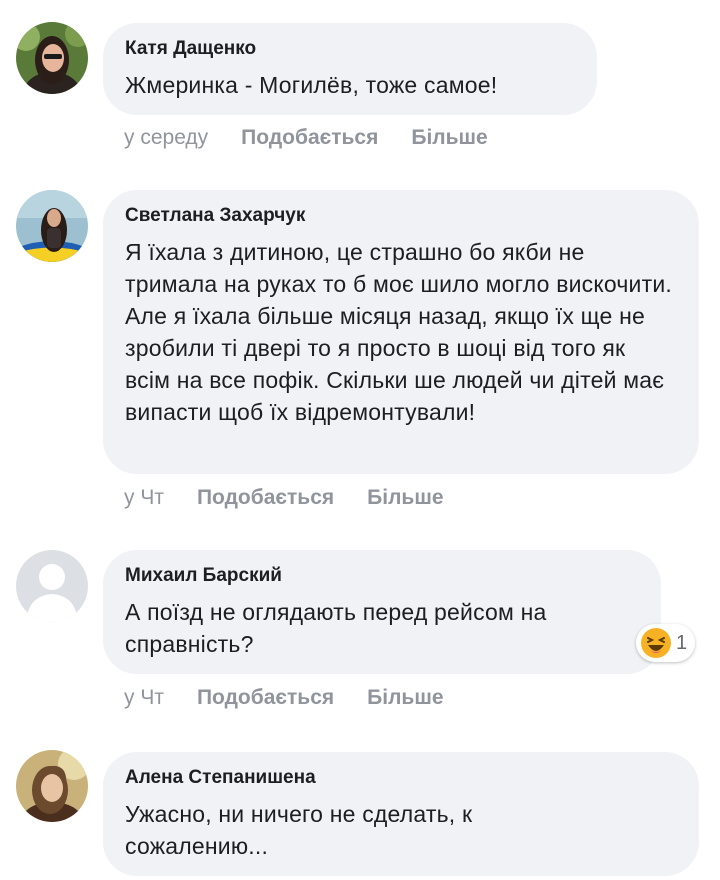 Image resolution: width=720 pixels, height=880 pixels. I want to click on reaction-badge: 1, so click(666, 643).